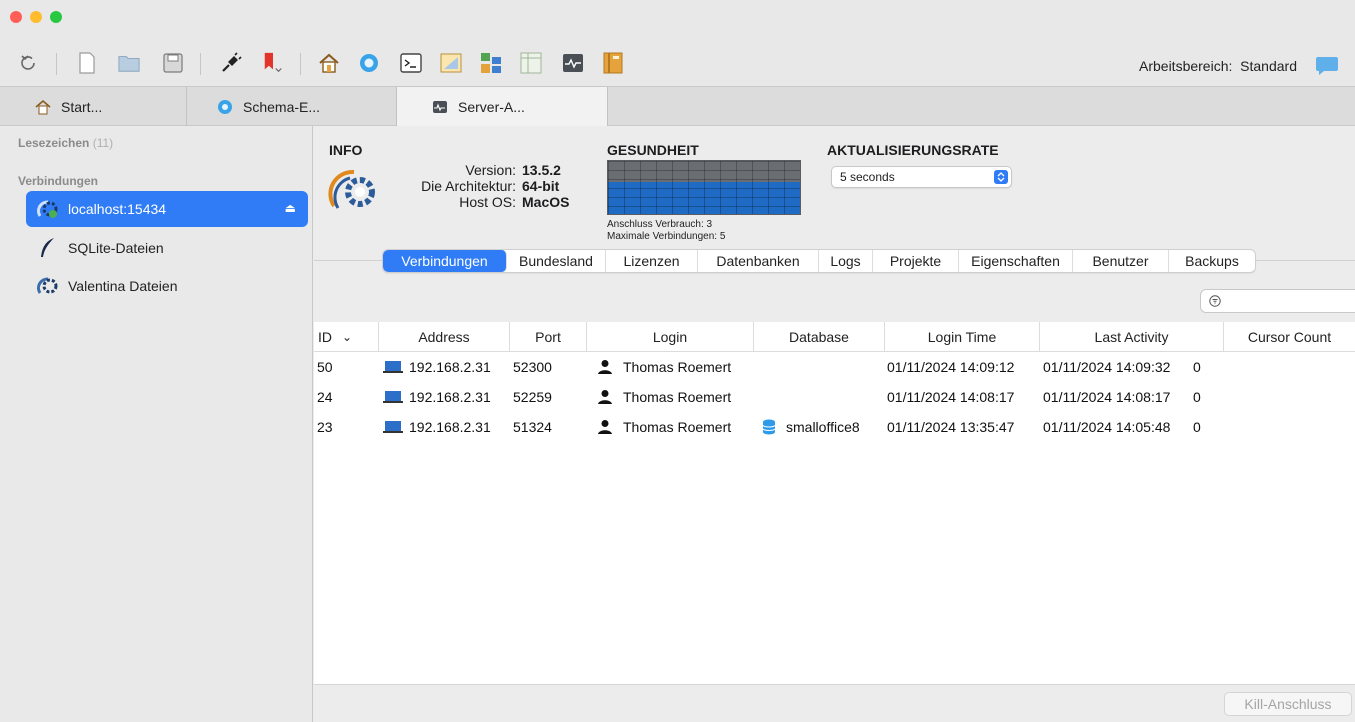 The height and width of the screenshot is (722, 1355). Describe the element at coordinates (1277, 301) in the screenshot. I see `filter-search-field` at that location.